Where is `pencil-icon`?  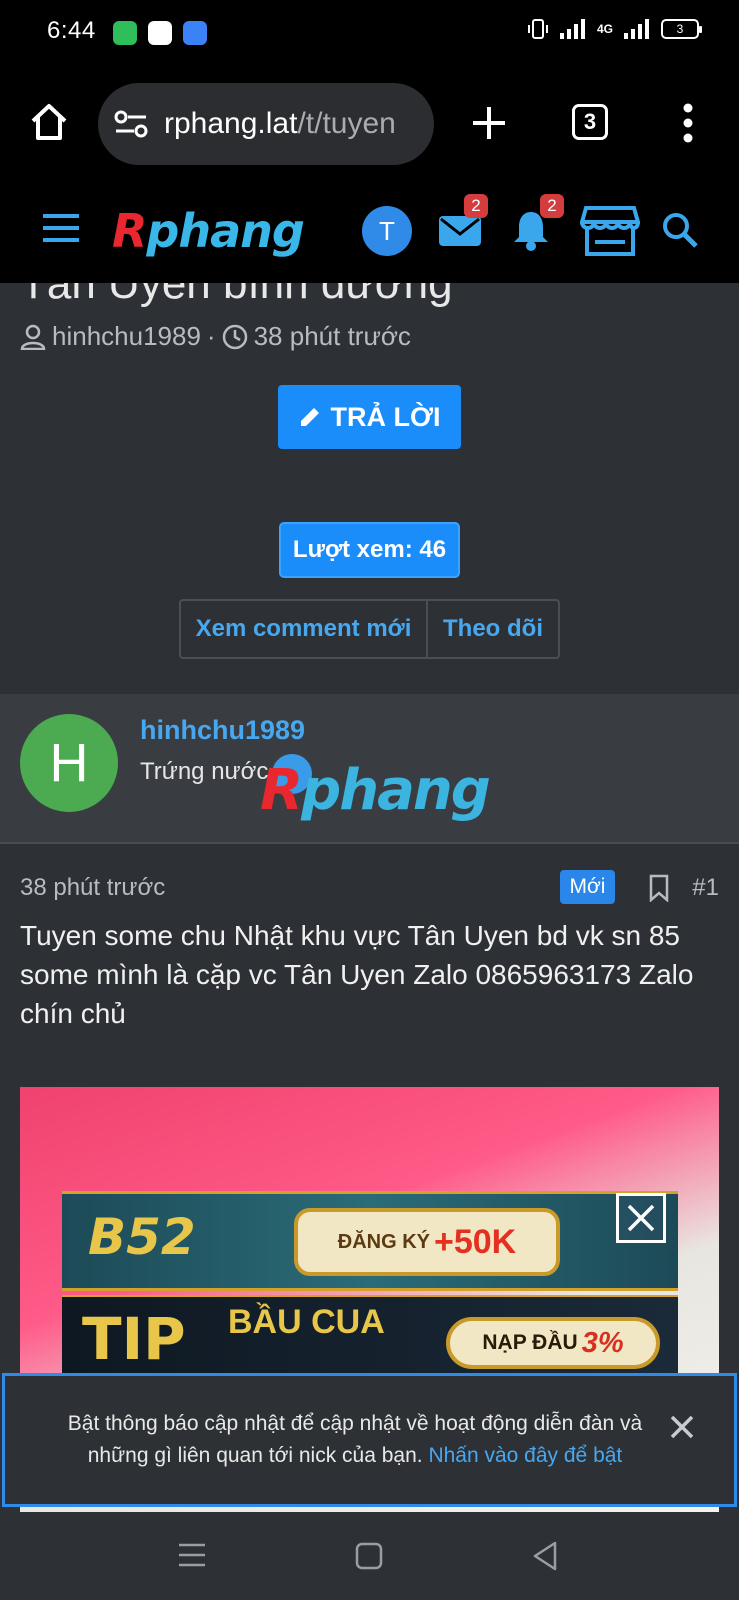
pencil-icon is located at coordinates (310, 417).